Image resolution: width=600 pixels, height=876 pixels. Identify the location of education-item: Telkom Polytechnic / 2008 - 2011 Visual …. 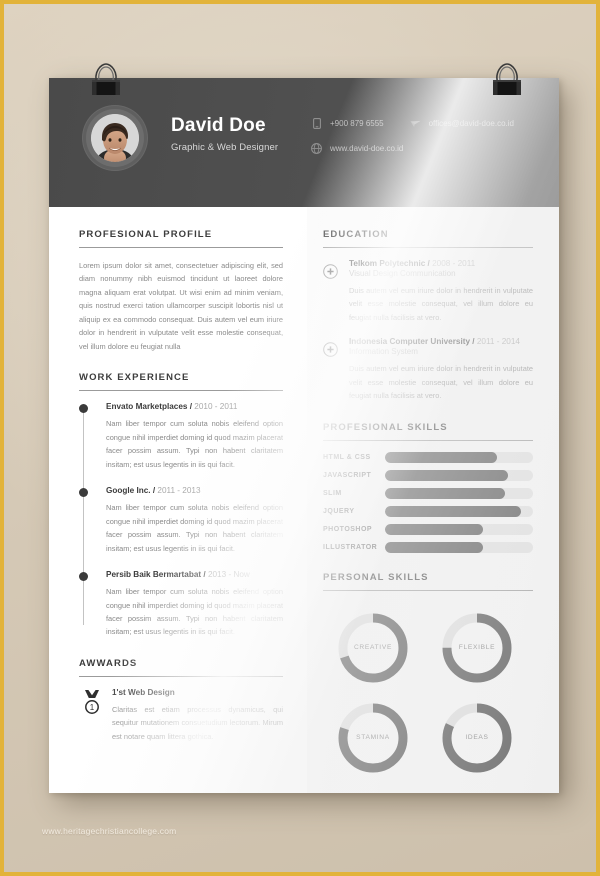
(428, 291).